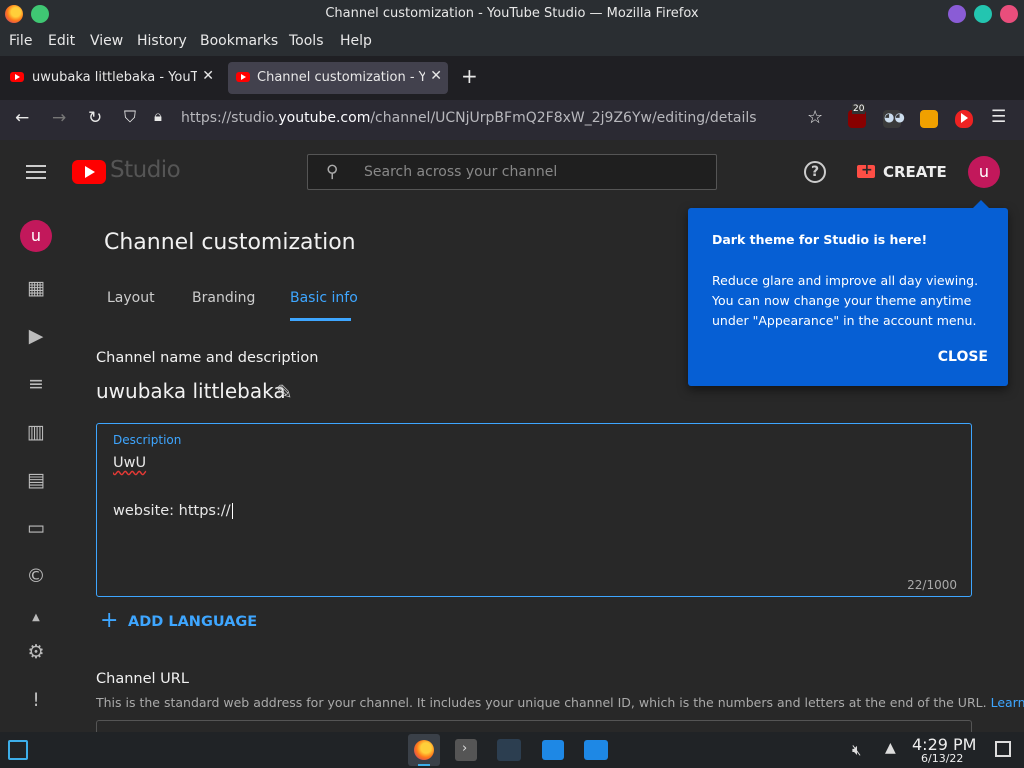 This screenshot has height=768, width=1024. Describe the element at coordinates (890, 748) in the screenshot. I see `tray-expand-icon: ▲` at that location.